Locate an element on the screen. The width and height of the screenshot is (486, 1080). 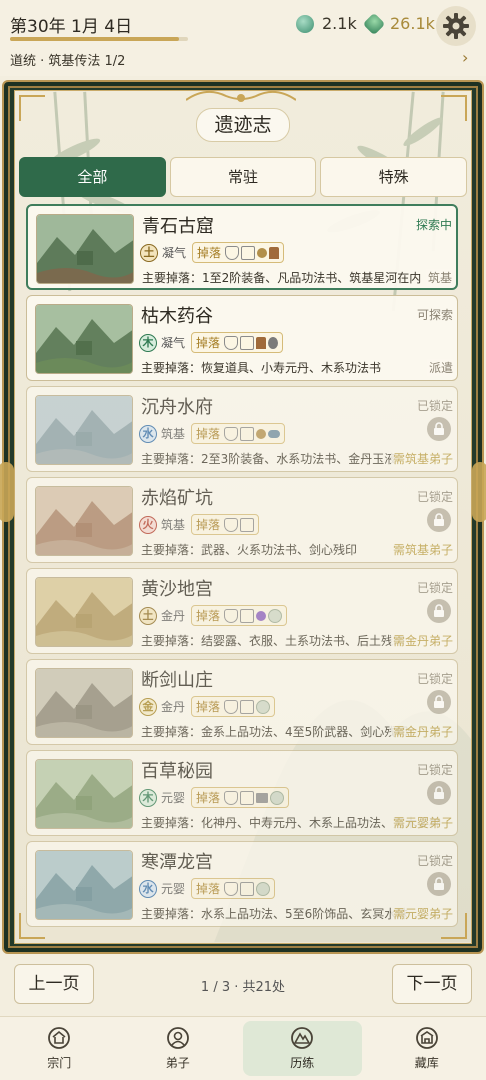
required-realm: 筑基 is located at coordinates (173, 525).